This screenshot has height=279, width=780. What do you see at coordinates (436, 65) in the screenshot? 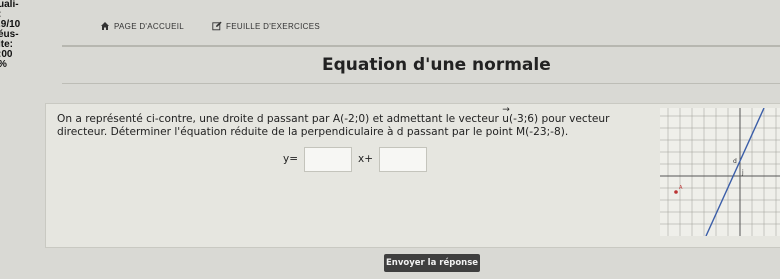
I see `page-title: Equation d'une normale` at bounding box center [436, 65].